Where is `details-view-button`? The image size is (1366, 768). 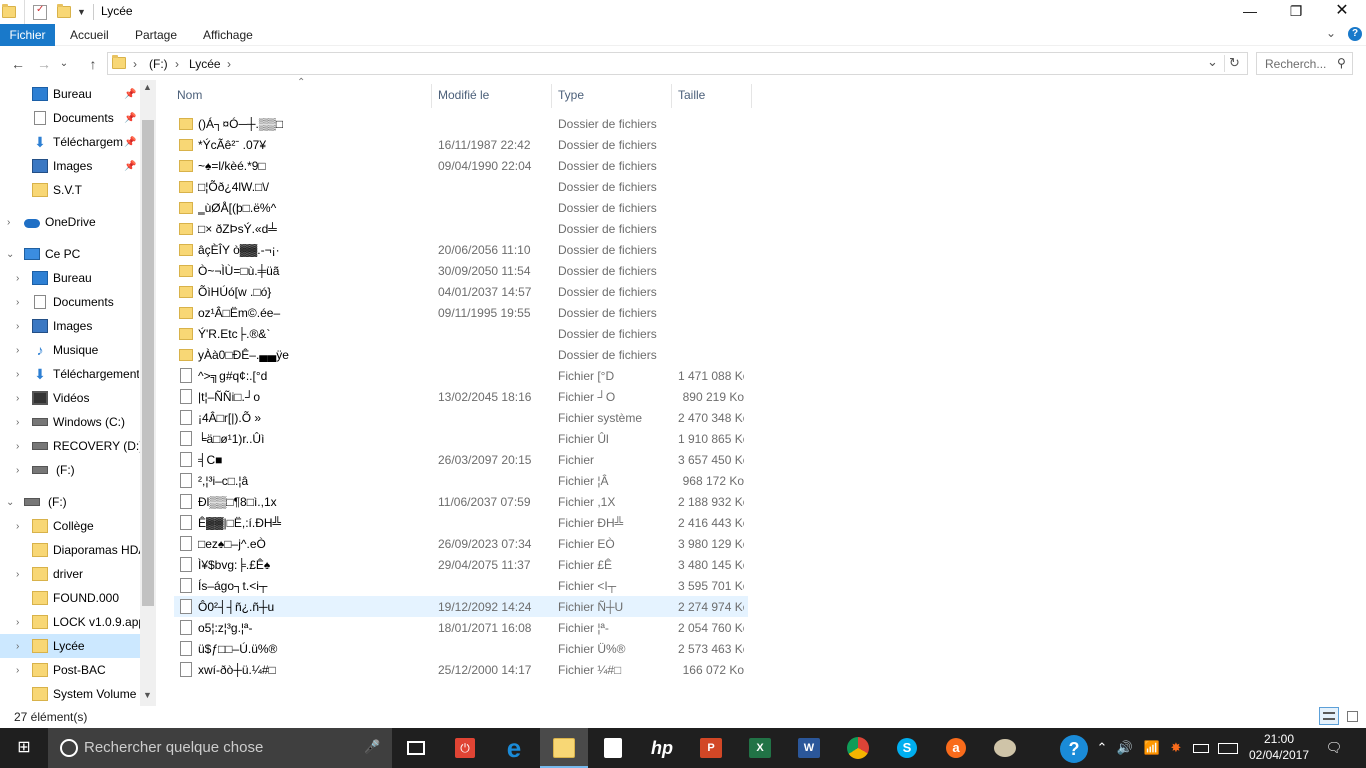
details-view-button is located at coordinates (1329, 716).